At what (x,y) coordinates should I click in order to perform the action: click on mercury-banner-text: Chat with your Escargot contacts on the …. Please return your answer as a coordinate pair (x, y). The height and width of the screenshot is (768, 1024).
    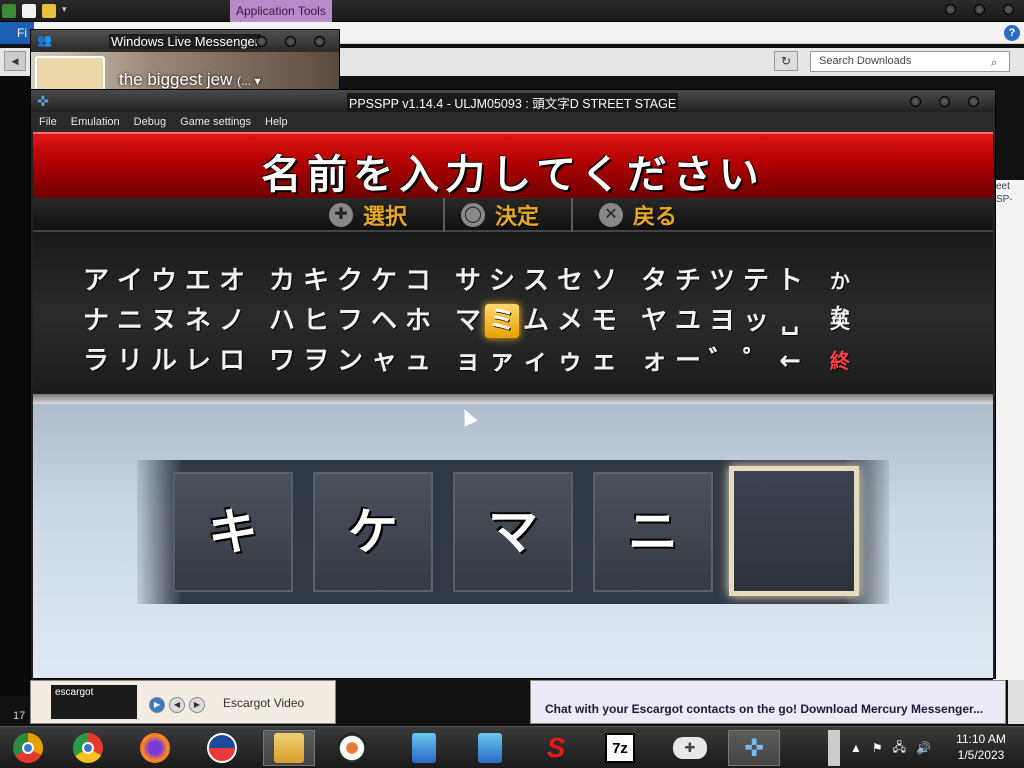
    Looking at the image, I should click on (764, 709).